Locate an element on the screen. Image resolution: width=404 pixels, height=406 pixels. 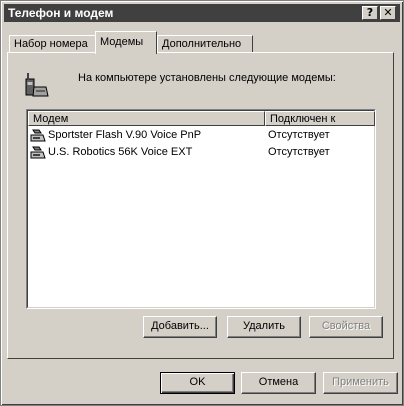
delete-modem-button: Удалить is located at coordinates (264, 327).